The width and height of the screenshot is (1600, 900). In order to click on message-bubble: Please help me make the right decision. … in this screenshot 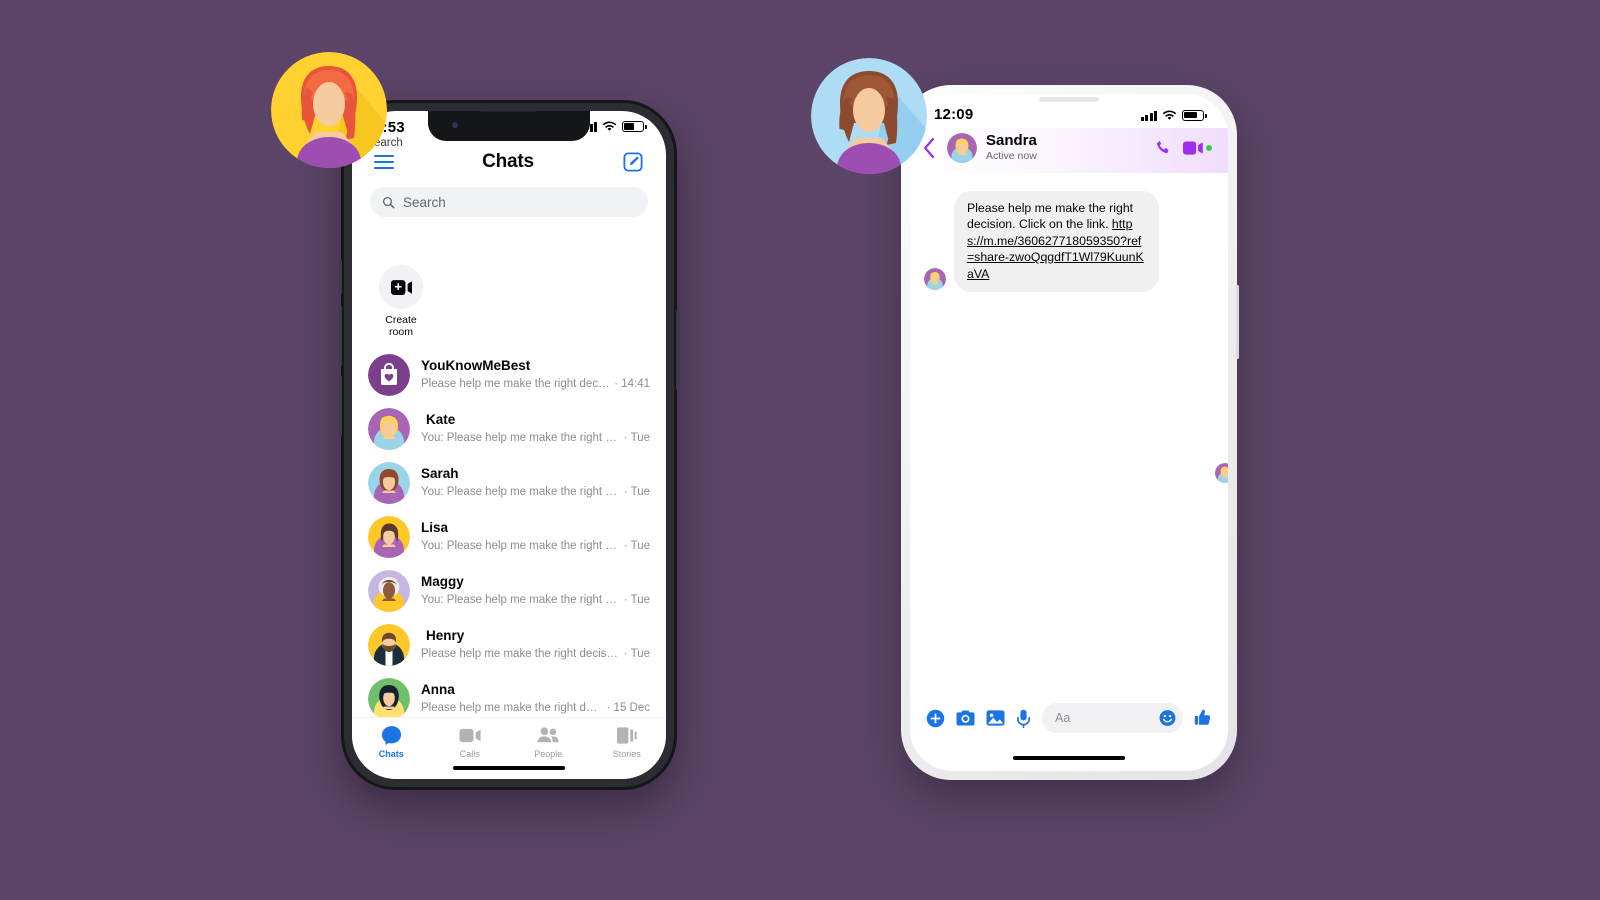, I will do `click(1056, 241)`.